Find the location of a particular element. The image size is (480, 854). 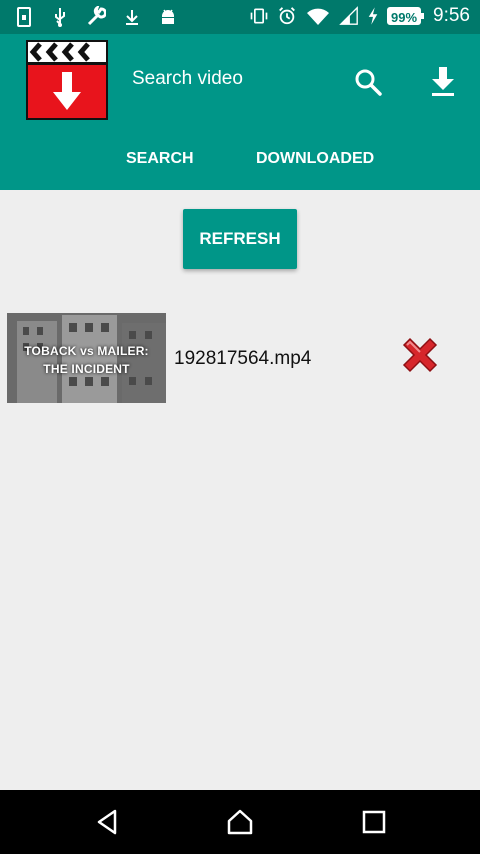

delete-icon is located at coordinates (420, 357).